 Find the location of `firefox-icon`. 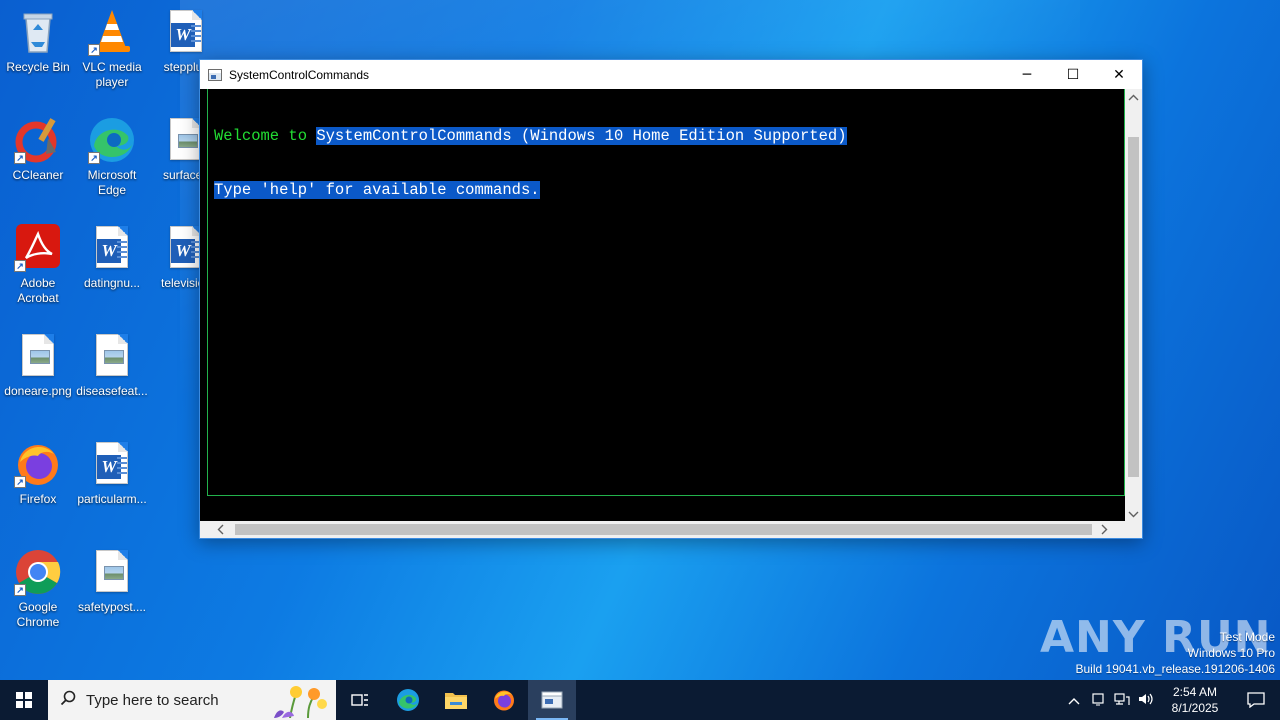

firefox-icon is located at coordinates (504, 700).